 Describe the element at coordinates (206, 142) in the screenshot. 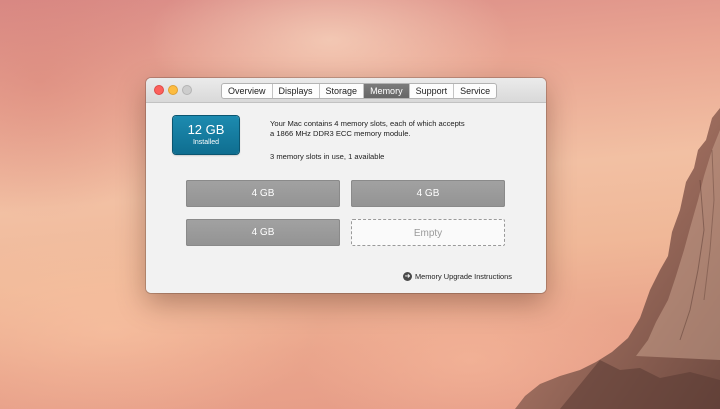

I see `installed-label: Installed` at that location.